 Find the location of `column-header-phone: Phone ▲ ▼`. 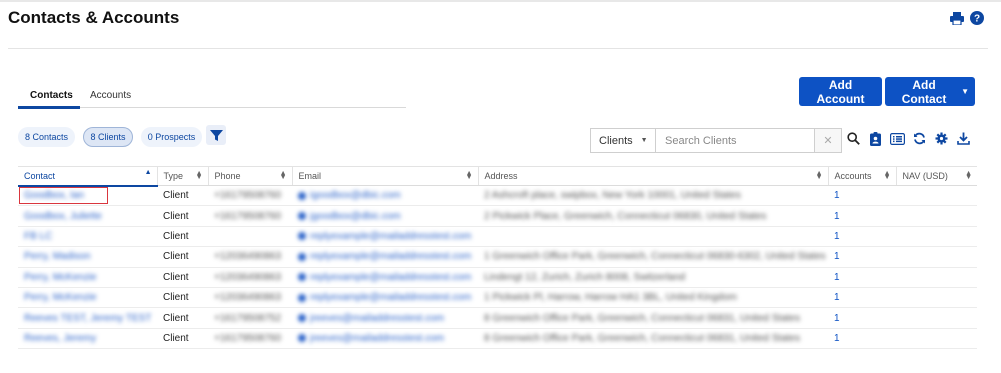

column-header-phone: Phone ▲ ▼ is located at coordinates (249, 176).